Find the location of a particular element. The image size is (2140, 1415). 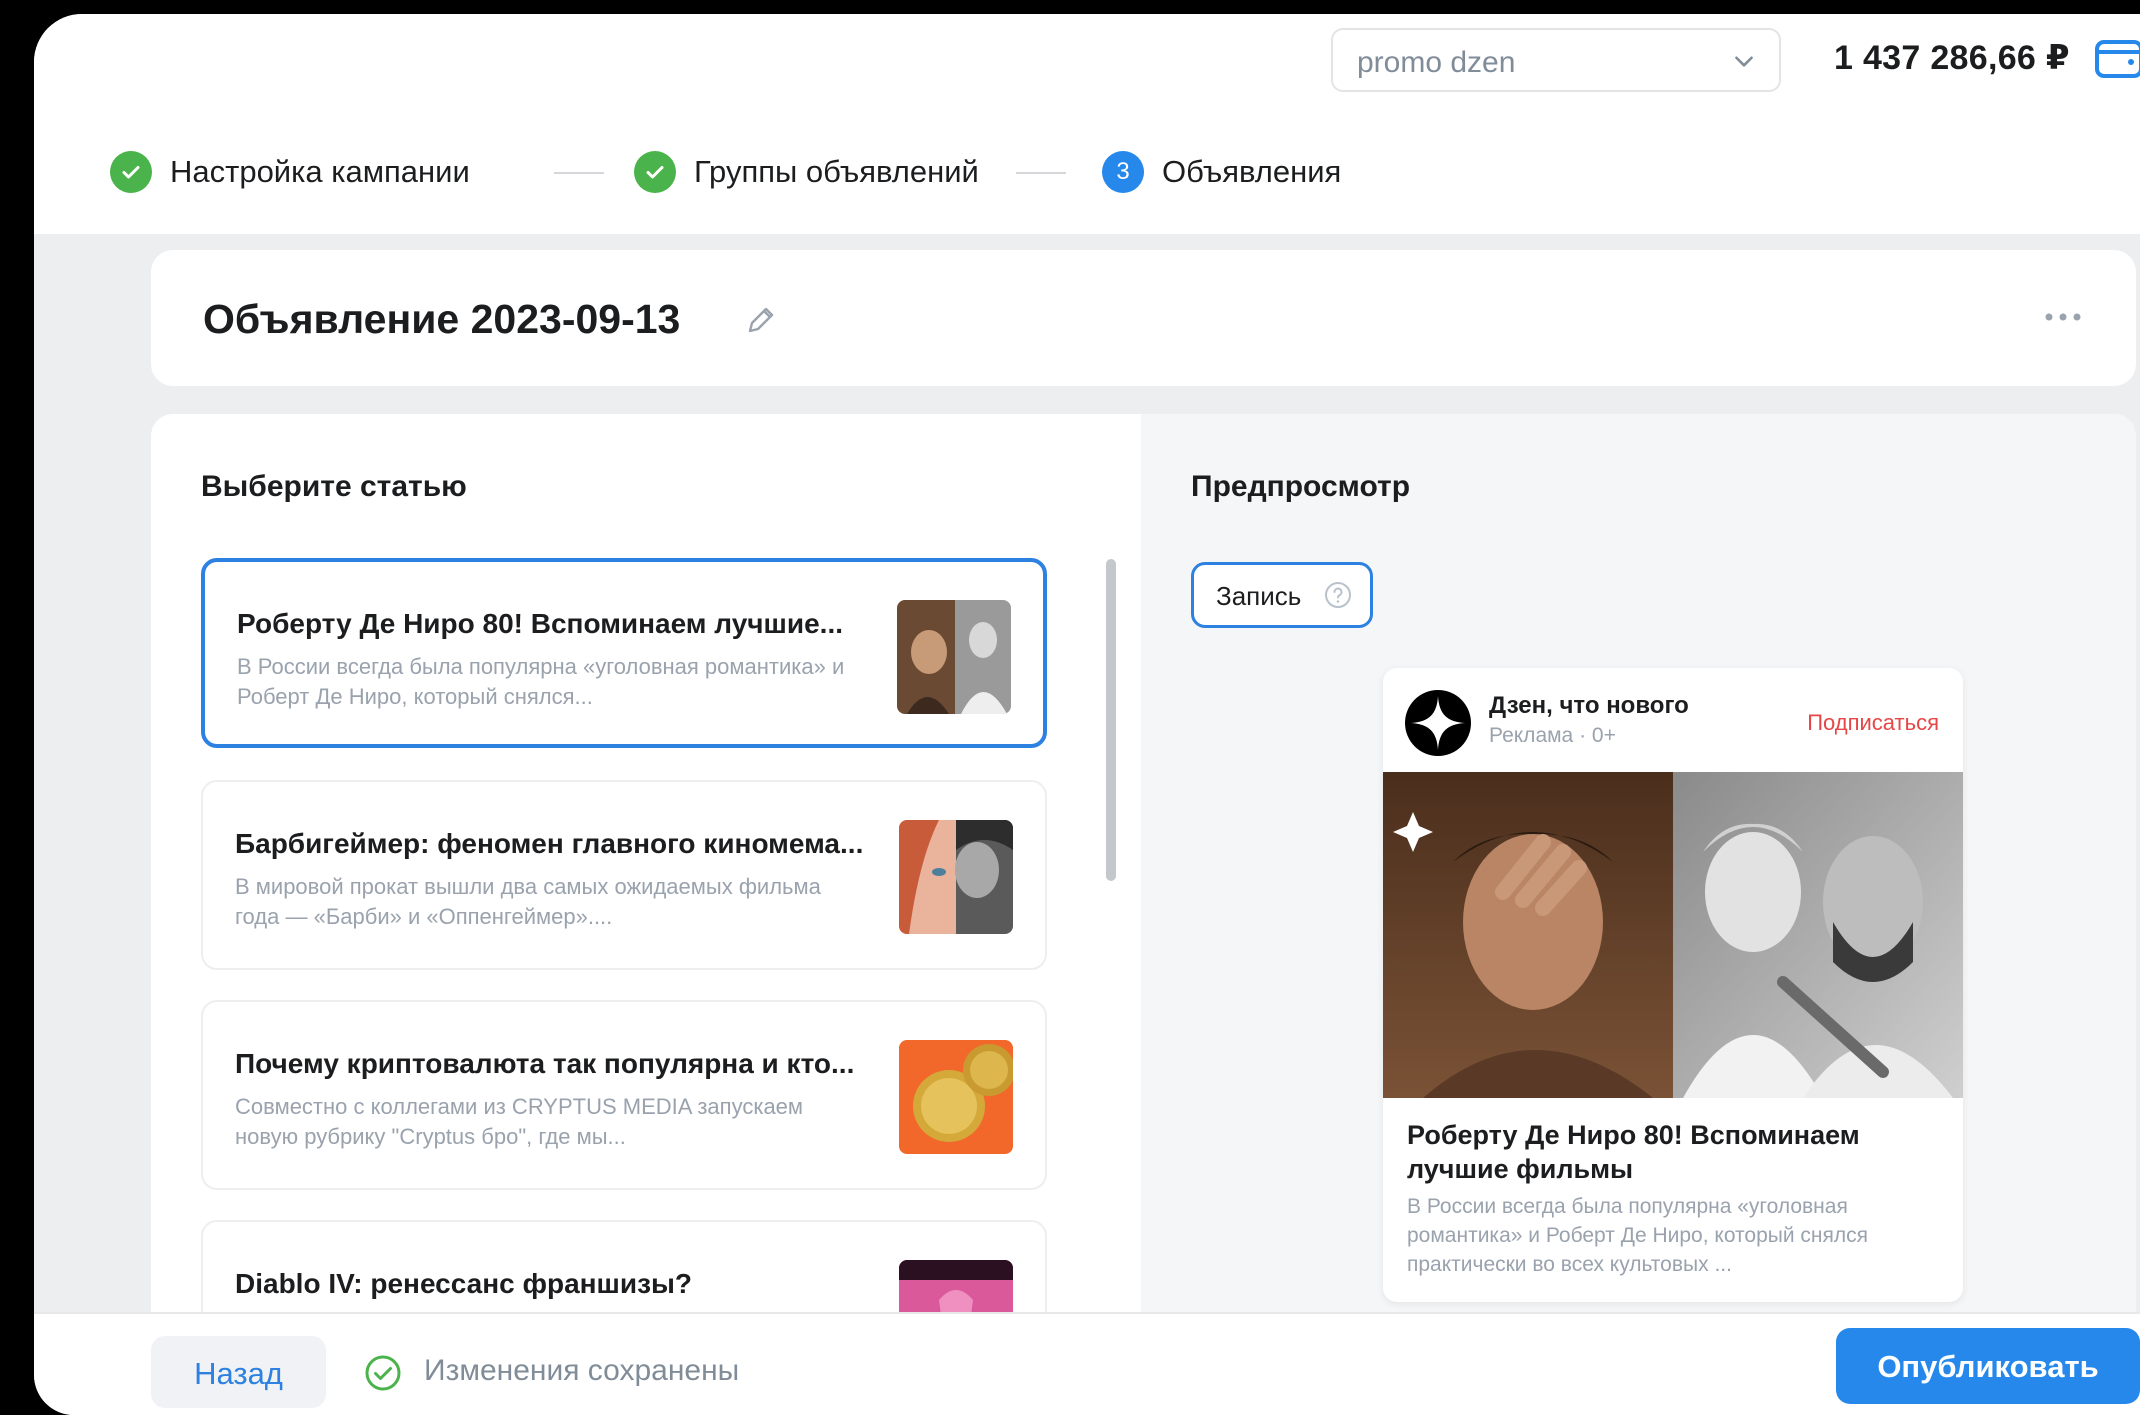

back-button-label: Назад is located at coordinates (238, 1373).